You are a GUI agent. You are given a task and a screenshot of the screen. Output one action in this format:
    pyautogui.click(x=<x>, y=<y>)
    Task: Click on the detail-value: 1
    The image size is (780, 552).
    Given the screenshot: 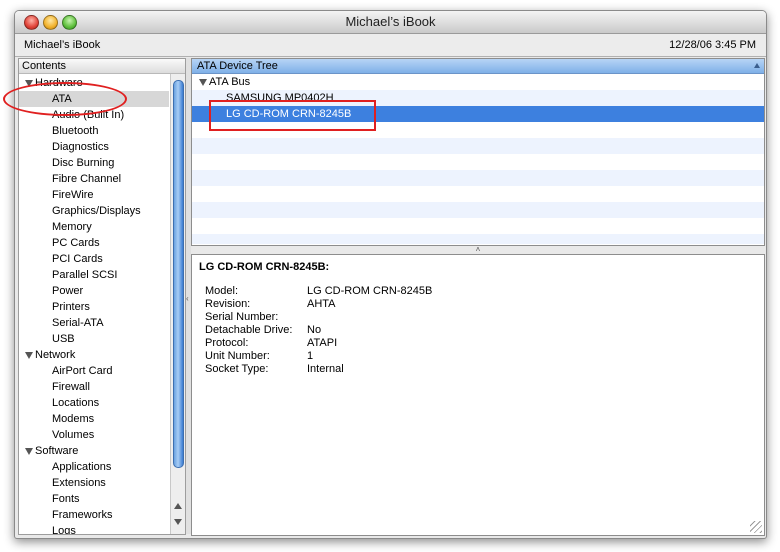 What is the action you would take?
    pyautogui.click(x=310, y=356)
    